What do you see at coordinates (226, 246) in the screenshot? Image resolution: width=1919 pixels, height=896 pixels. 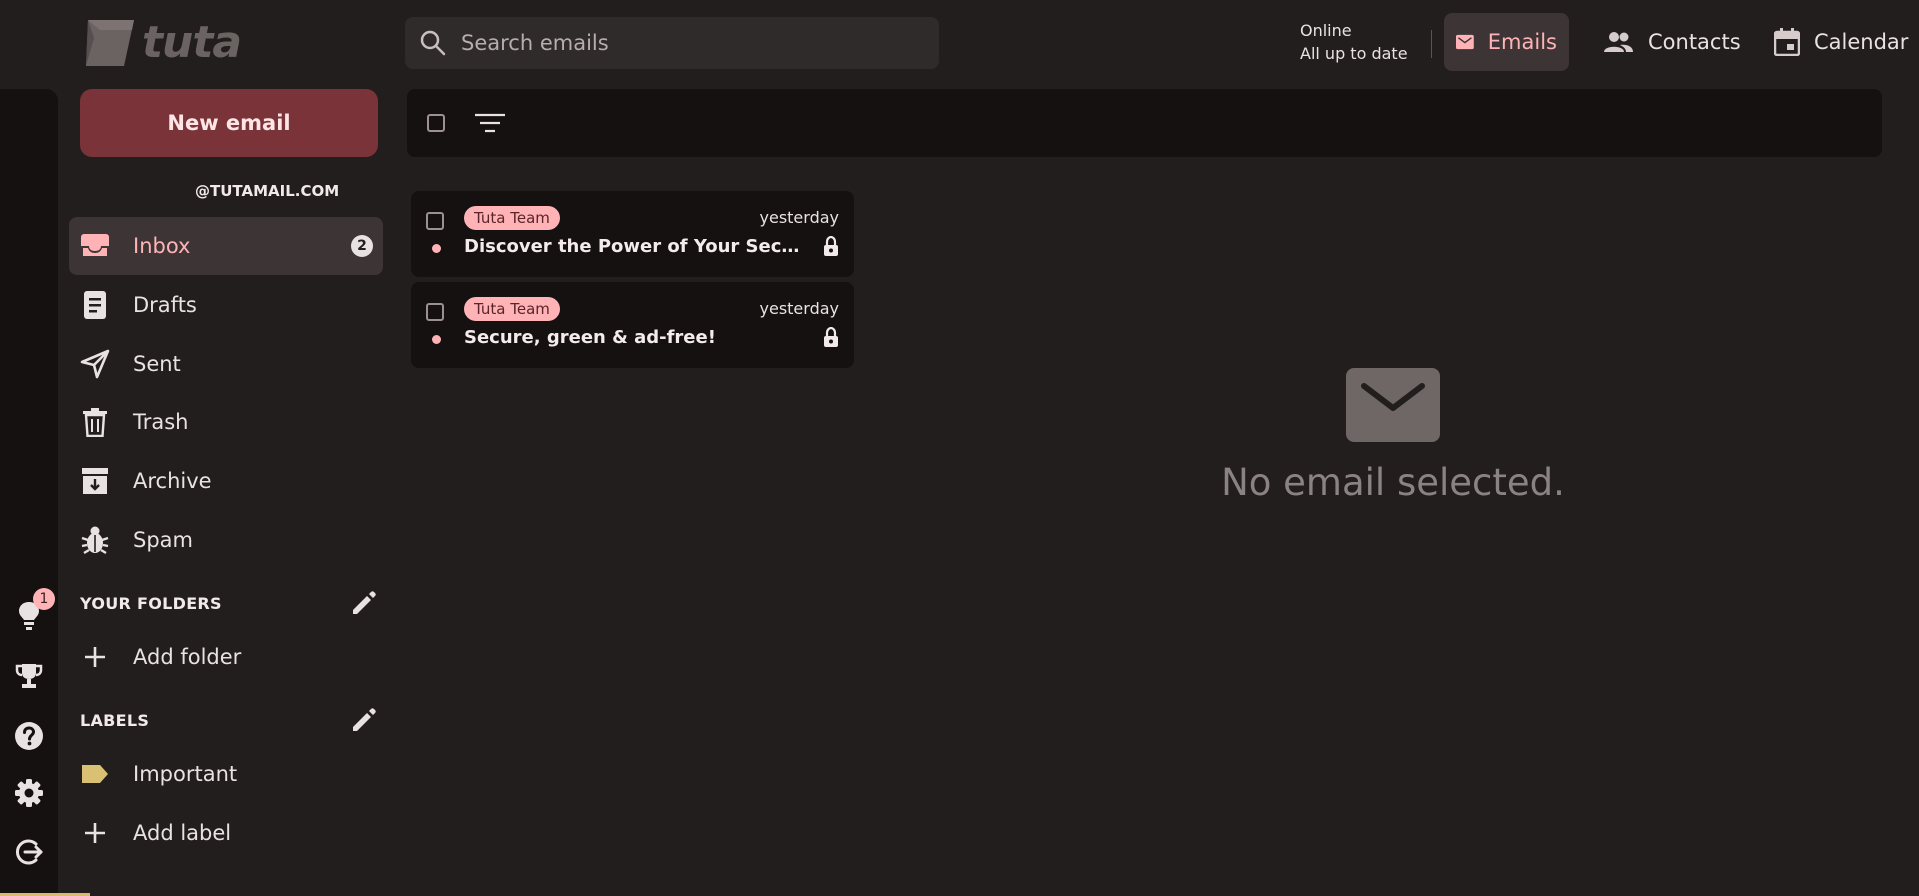 I see `folder-inbox: Inbox 2` at bounding box center [226, 246].